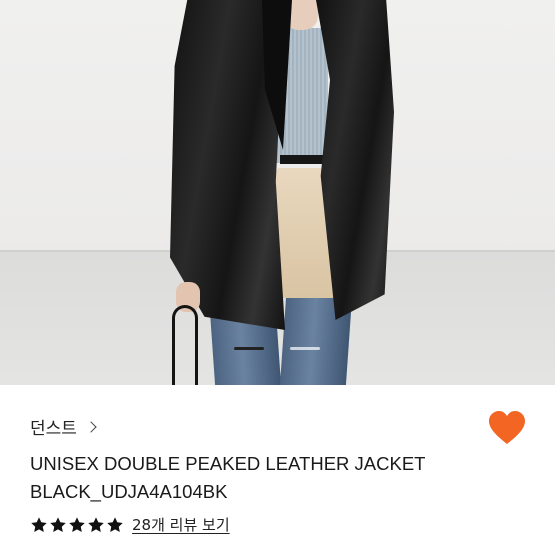 Image resolution: width=555 pixels, height=555 pixels. I want to click on chevron-right-icon, so click(91, 427).